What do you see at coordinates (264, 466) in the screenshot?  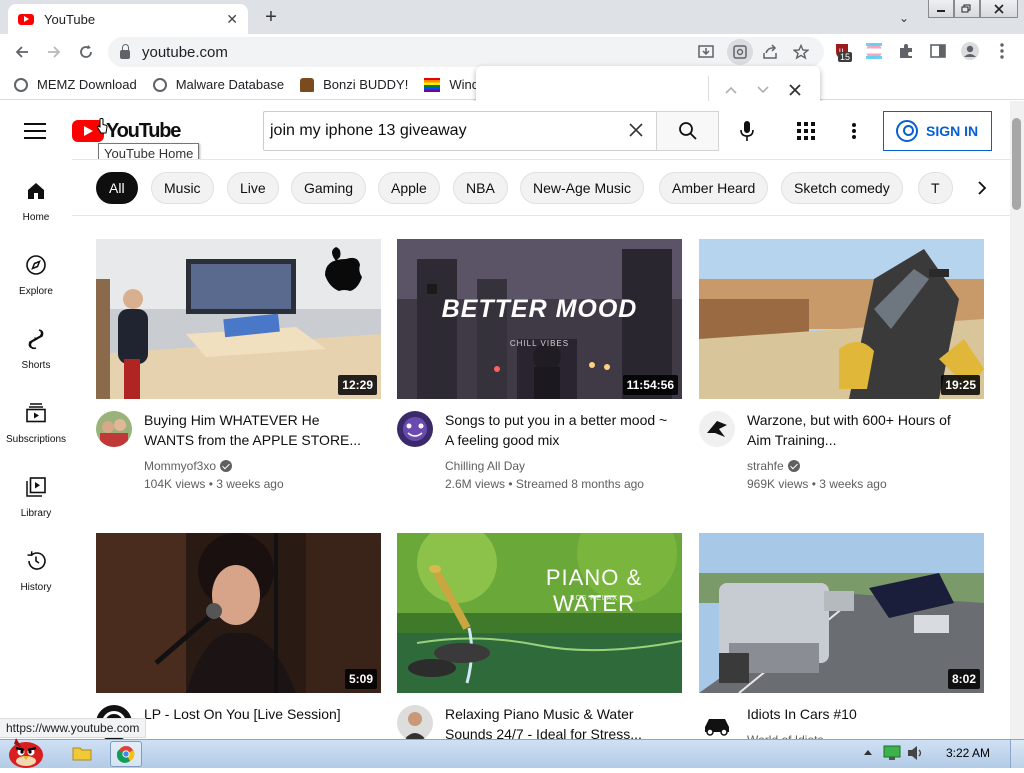 I see `video-channel-name: Mommyof3xo` at bounding box center [264, 466].